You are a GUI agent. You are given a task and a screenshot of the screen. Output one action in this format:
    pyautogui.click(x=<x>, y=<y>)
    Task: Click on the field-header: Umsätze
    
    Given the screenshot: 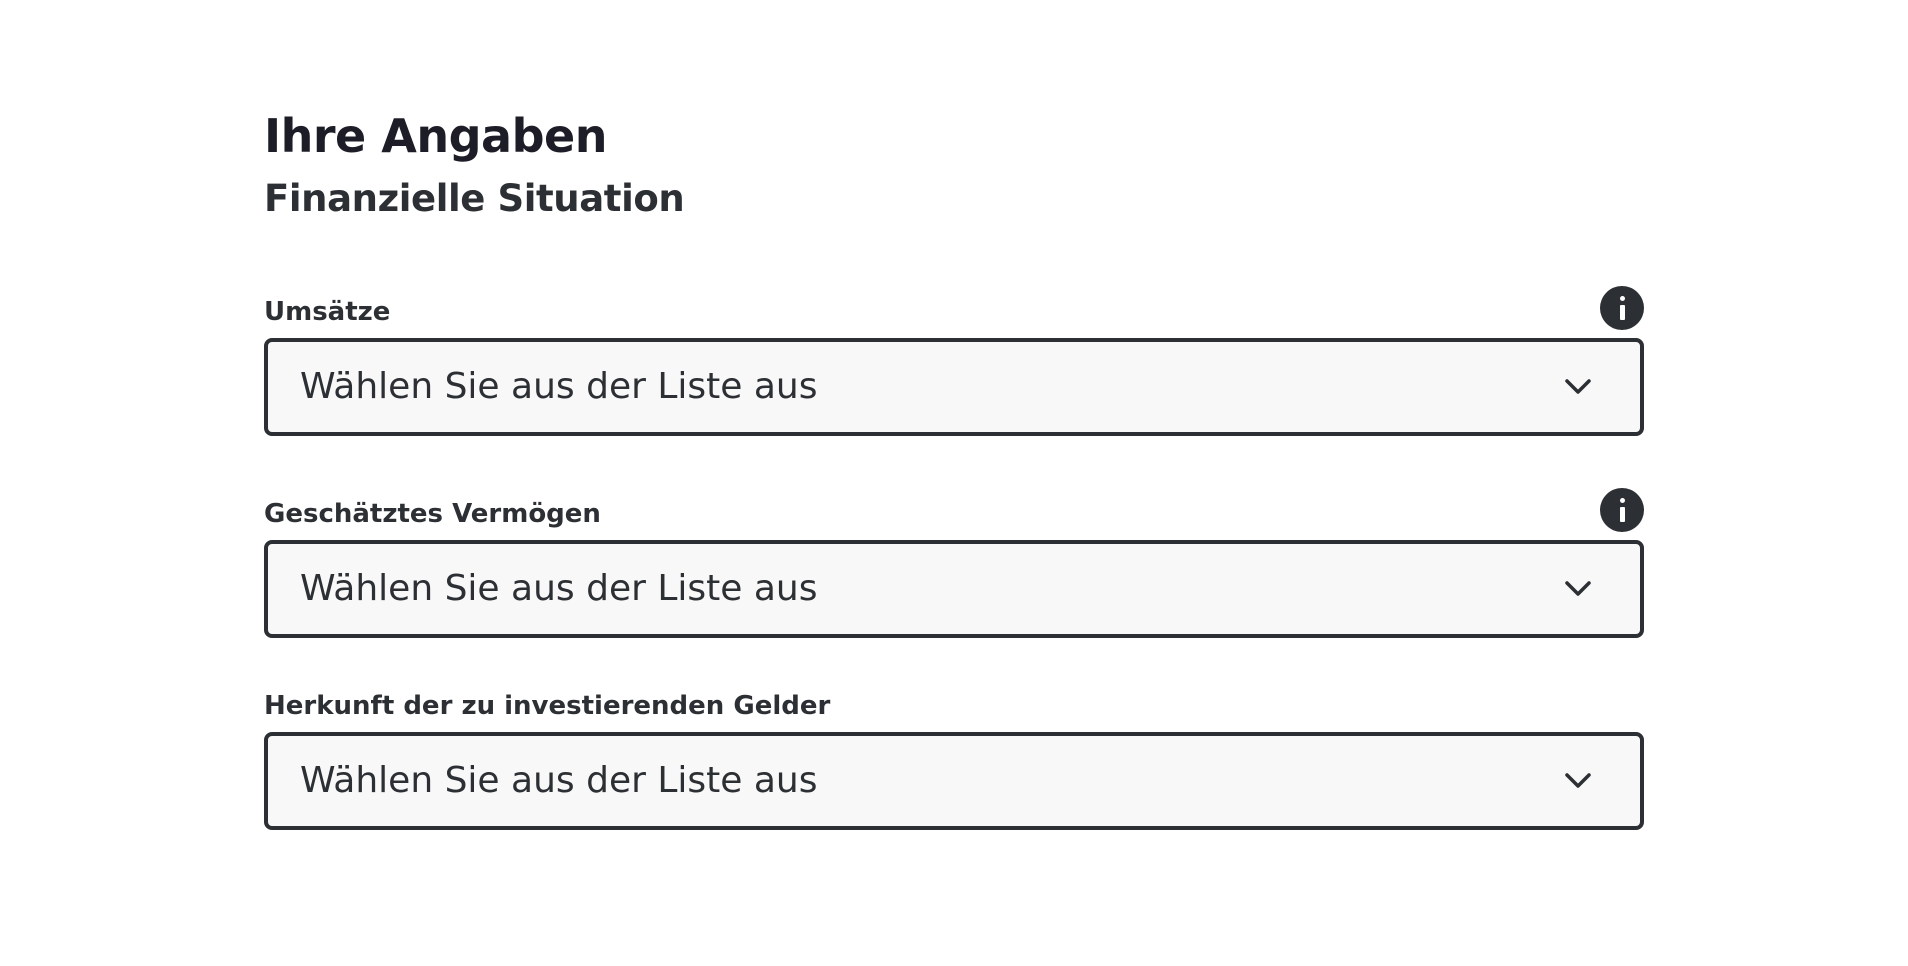 What is the action you would take?
    pyautogui.click(x=954, y=308)
    